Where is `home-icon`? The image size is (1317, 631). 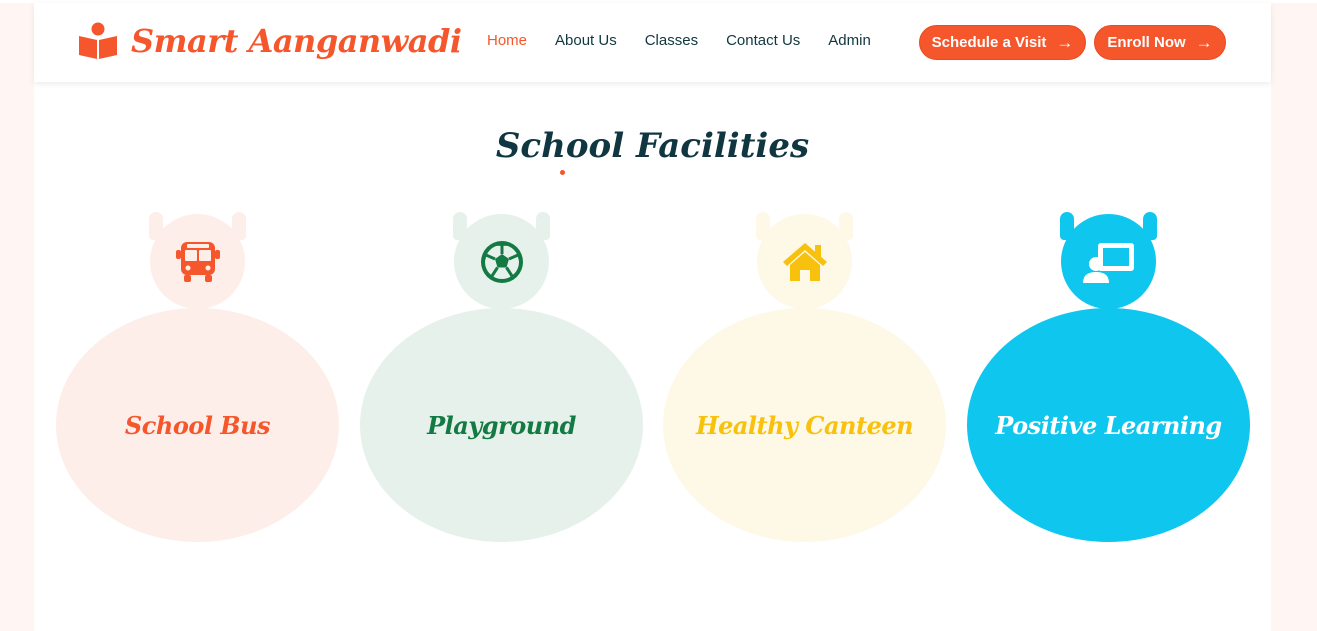
home-icon is located at coordinates (805, 262).